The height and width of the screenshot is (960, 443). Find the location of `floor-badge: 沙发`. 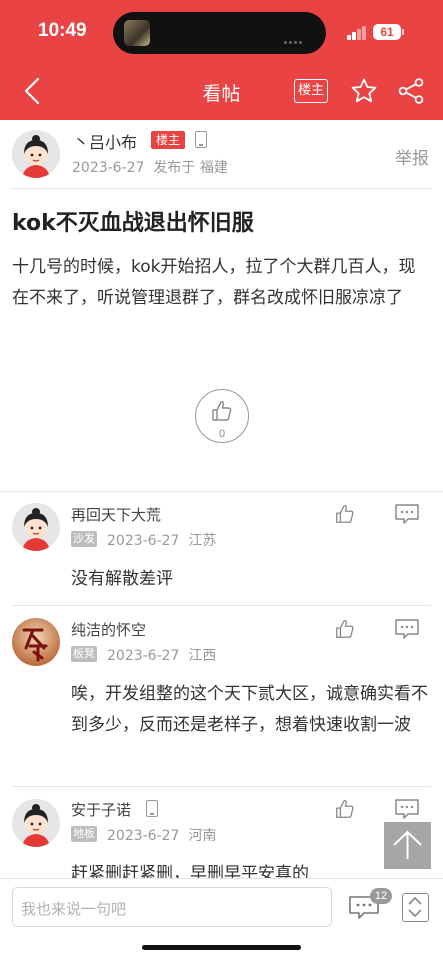

floor-badge: 沙发 is located at coordinates (84, 539).